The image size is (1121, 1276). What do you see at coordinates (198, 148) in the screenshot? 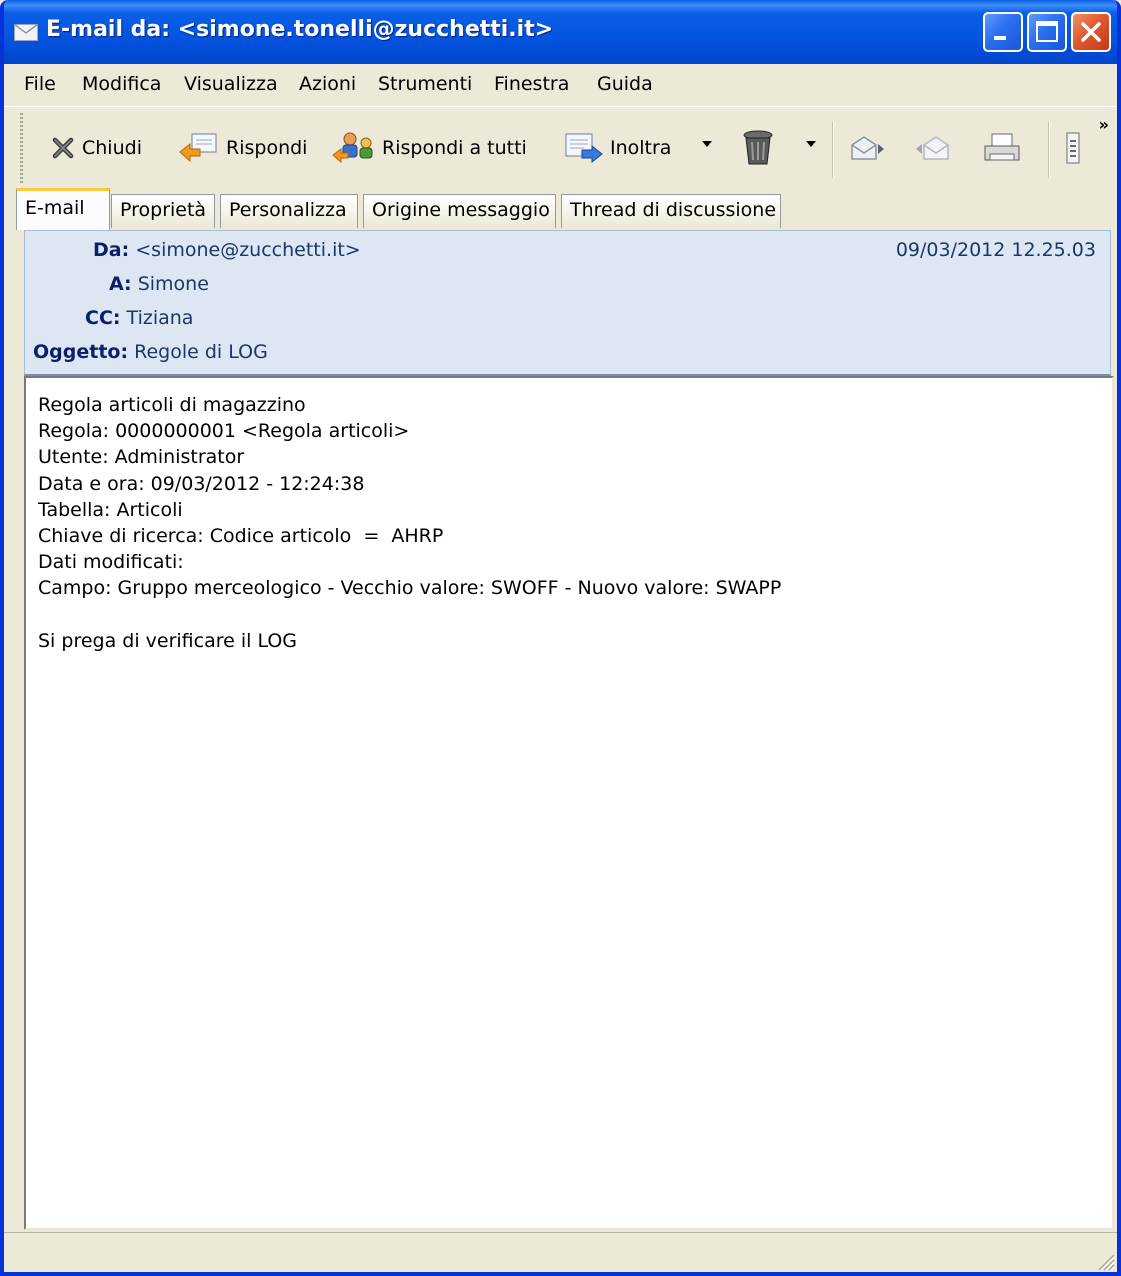
I see `reply-icon` at bounding box center [198, 148].